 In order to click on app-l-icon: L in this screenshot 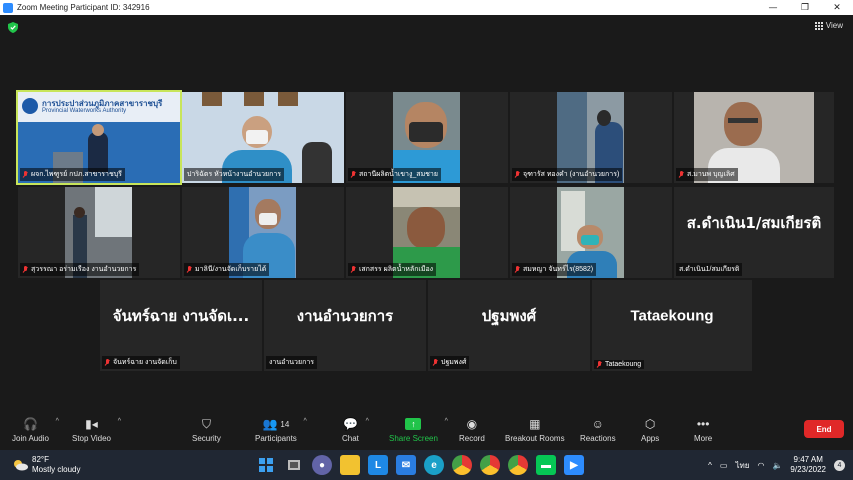, I will do `click(378, 465)`.